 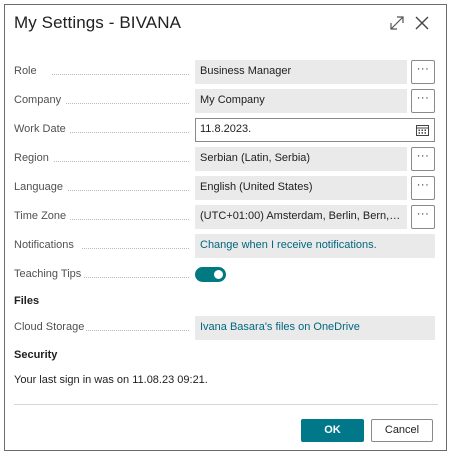 What do you see at coordinates (423, 159) in the screenshot?
I see `region-lookup-button: ···` at bounding box center [423, 159].